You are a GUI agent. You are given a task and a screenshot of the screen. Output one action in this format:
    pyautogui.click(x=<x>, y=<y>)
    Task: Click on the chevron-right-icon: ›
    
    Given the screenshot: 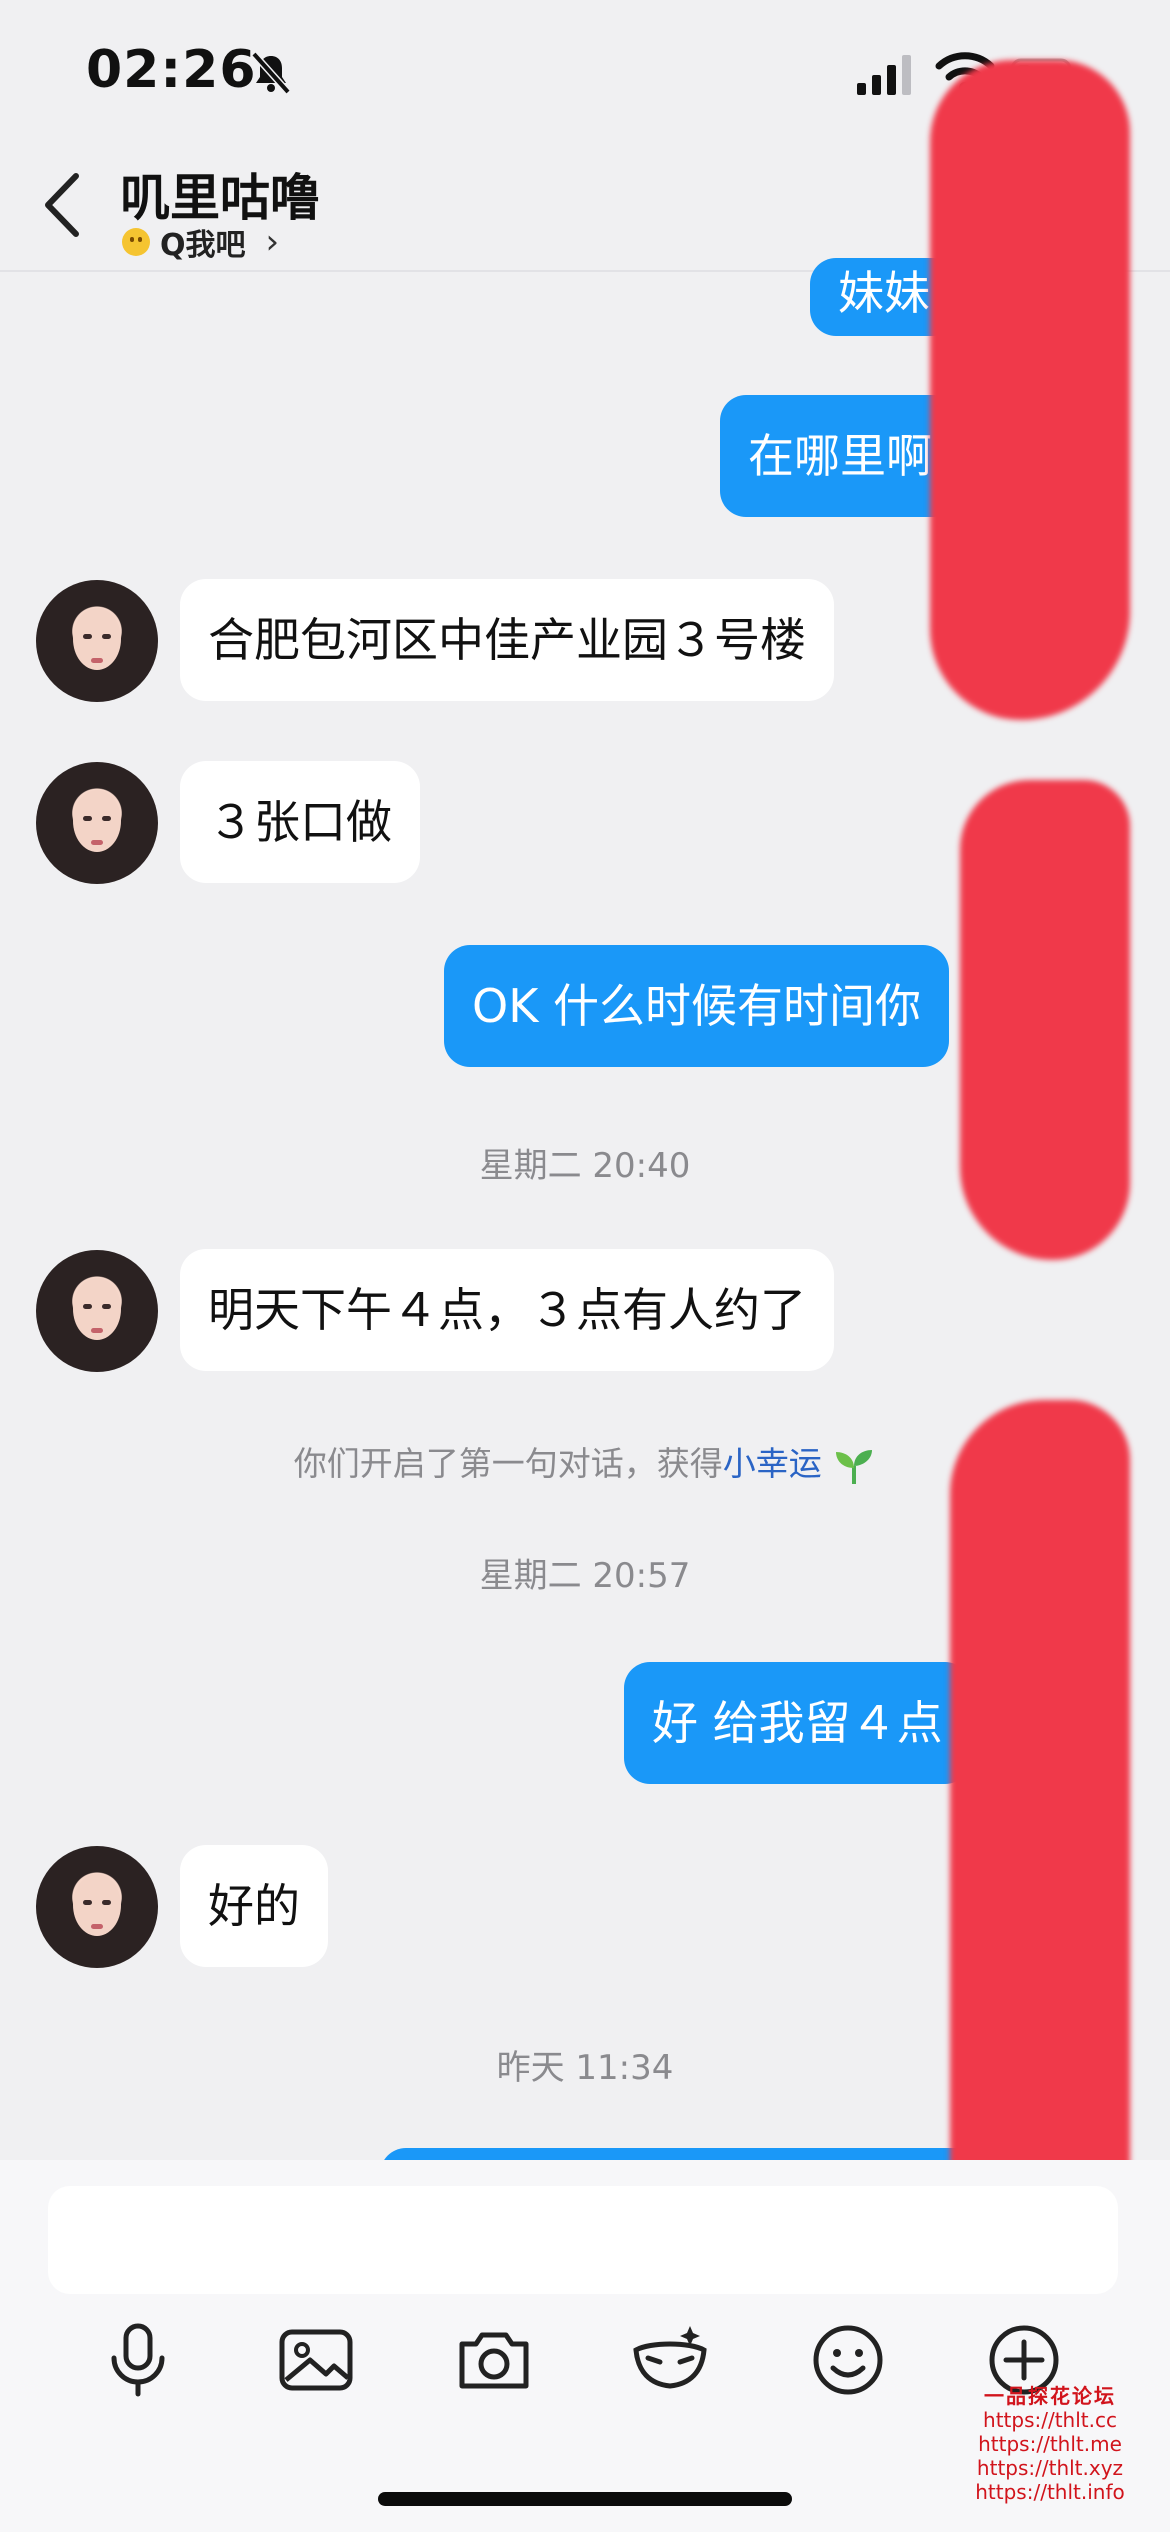 What is the action you would take?
    pyautogui.click(x=272, y=242)
    